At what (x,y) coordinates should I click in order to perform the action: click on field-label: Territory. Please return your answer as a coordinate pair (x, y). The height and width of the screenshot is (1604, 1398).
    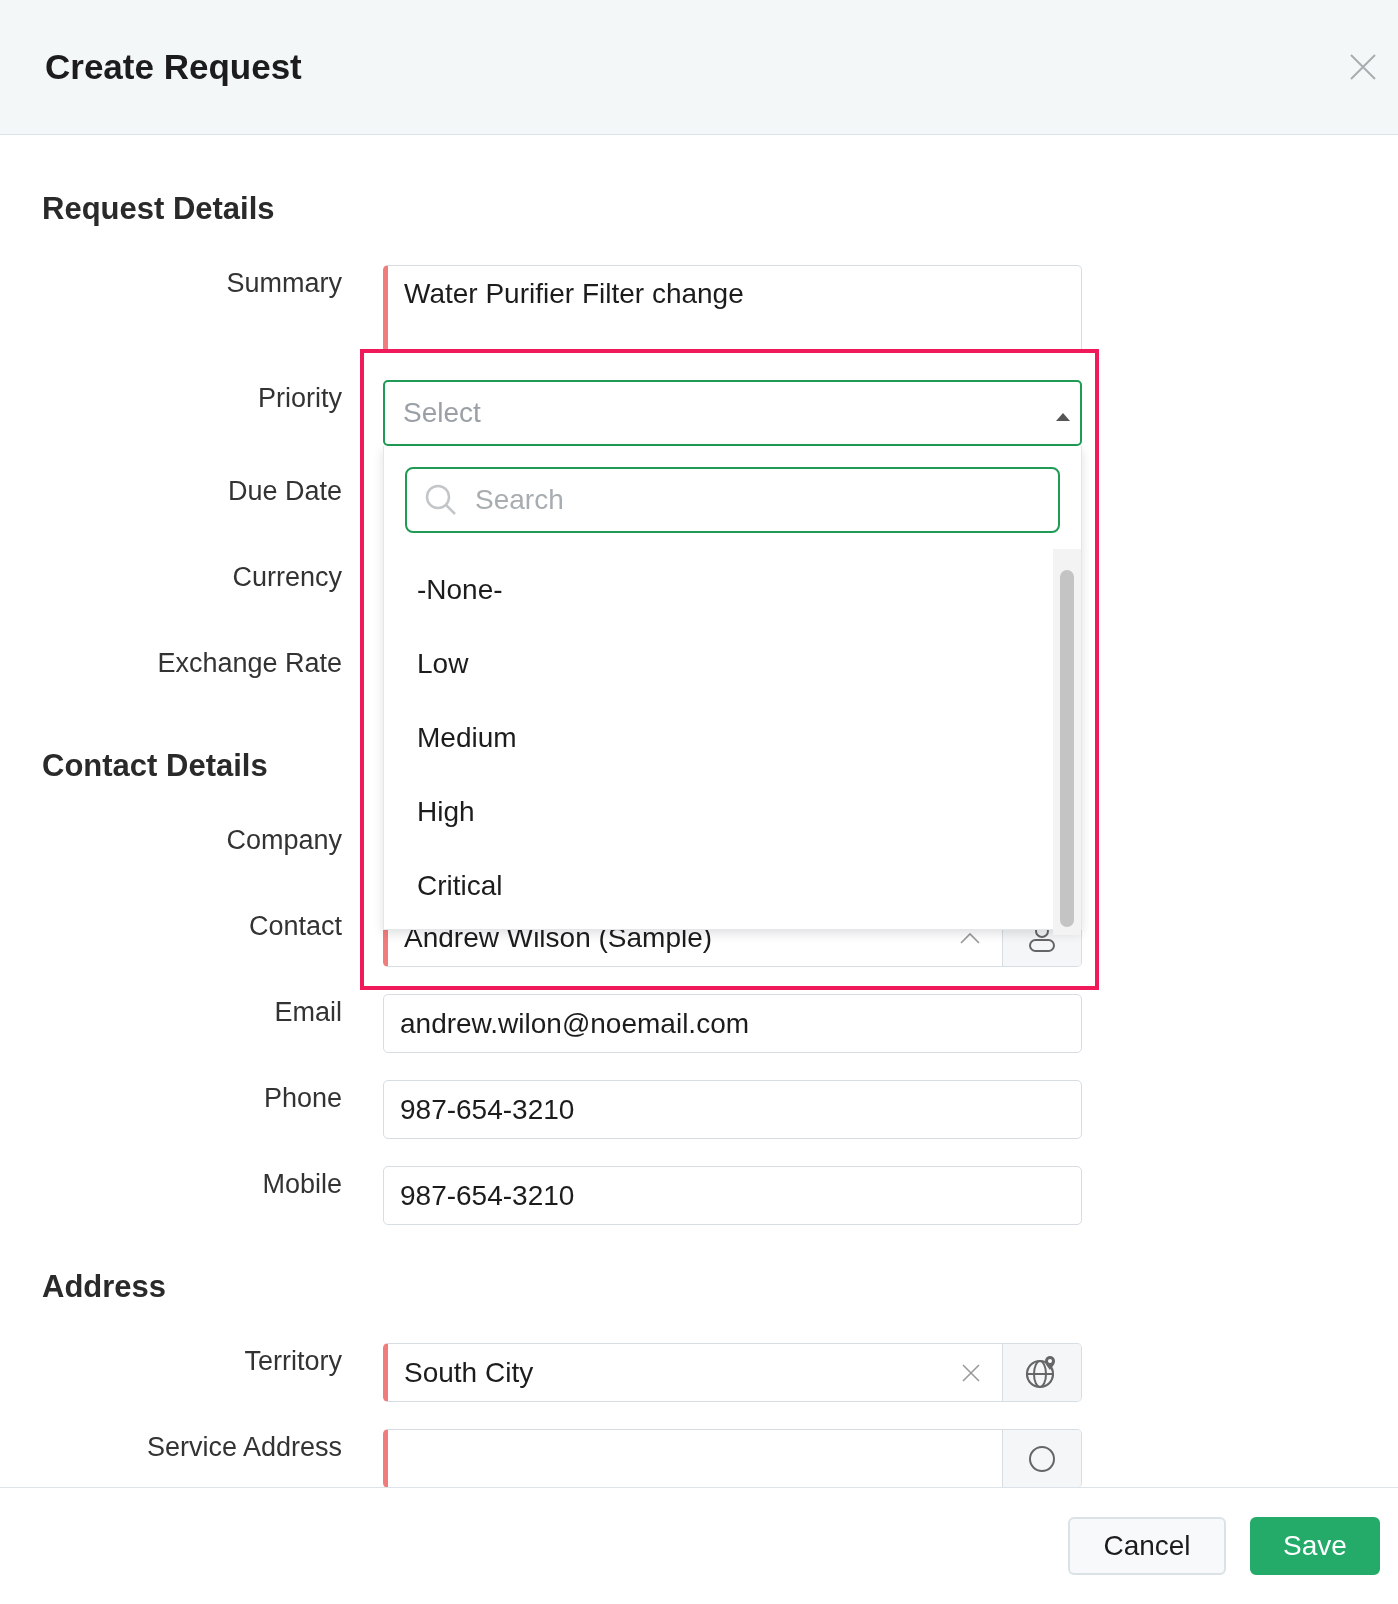
    Looking at the image, I should click on (293, 1361).